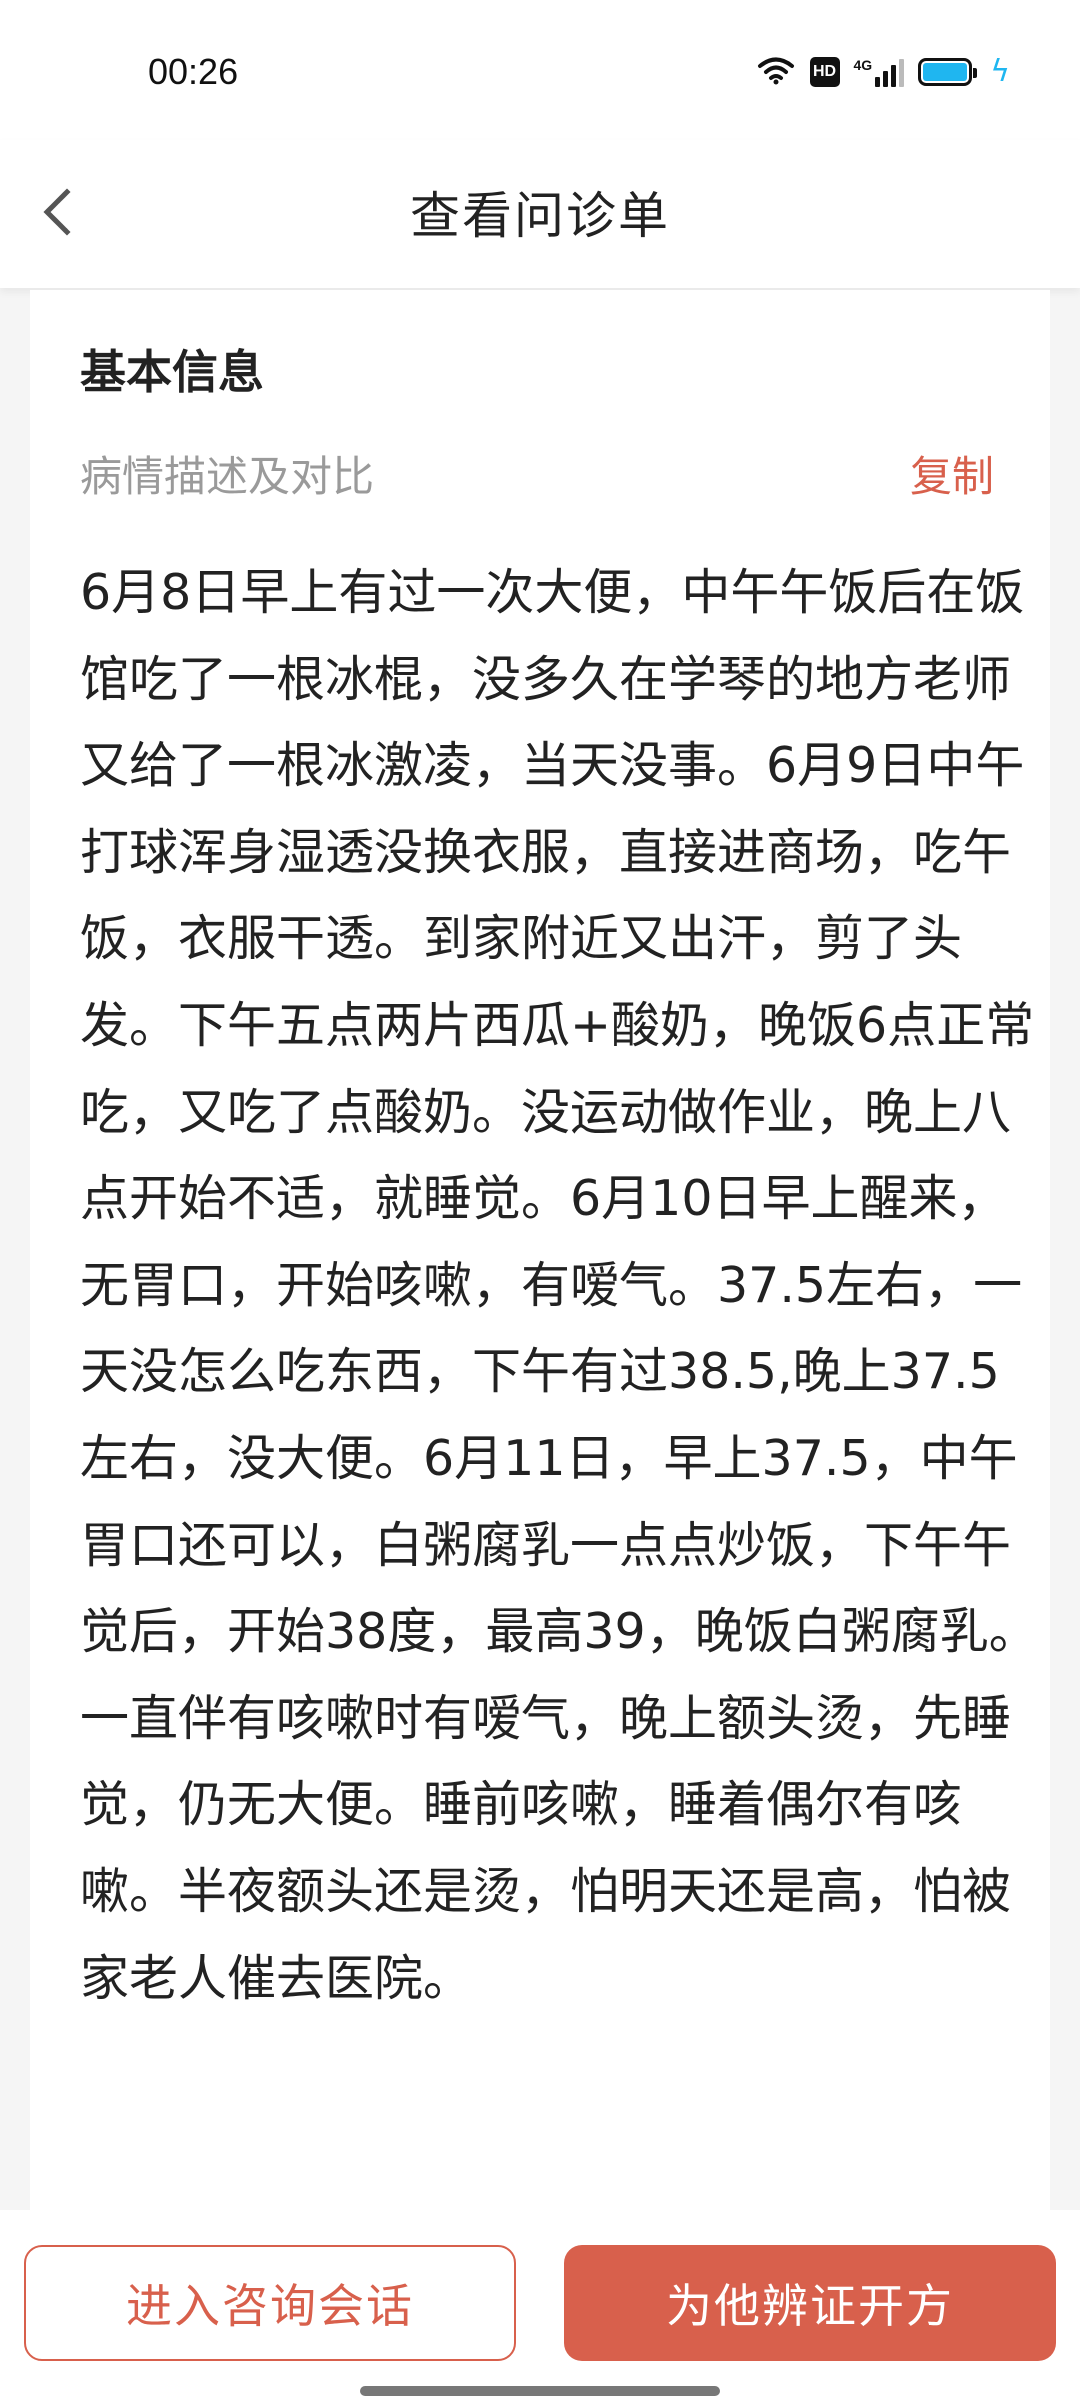 This screenshot has width=1080, height=2400. I want to click on battery-icon, so click(948, 72).